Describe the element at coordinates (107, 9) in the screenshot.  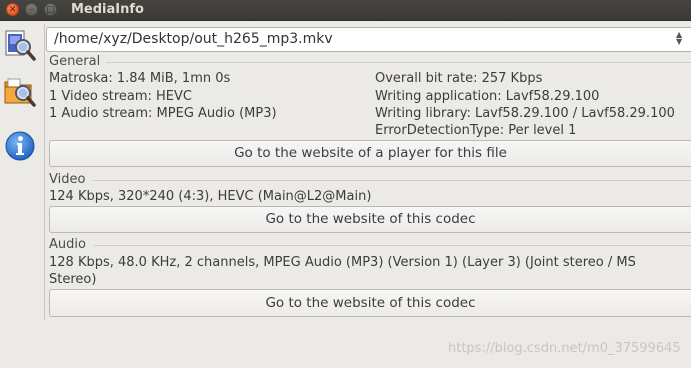
I see `window-title: MediaInfo` at that location.